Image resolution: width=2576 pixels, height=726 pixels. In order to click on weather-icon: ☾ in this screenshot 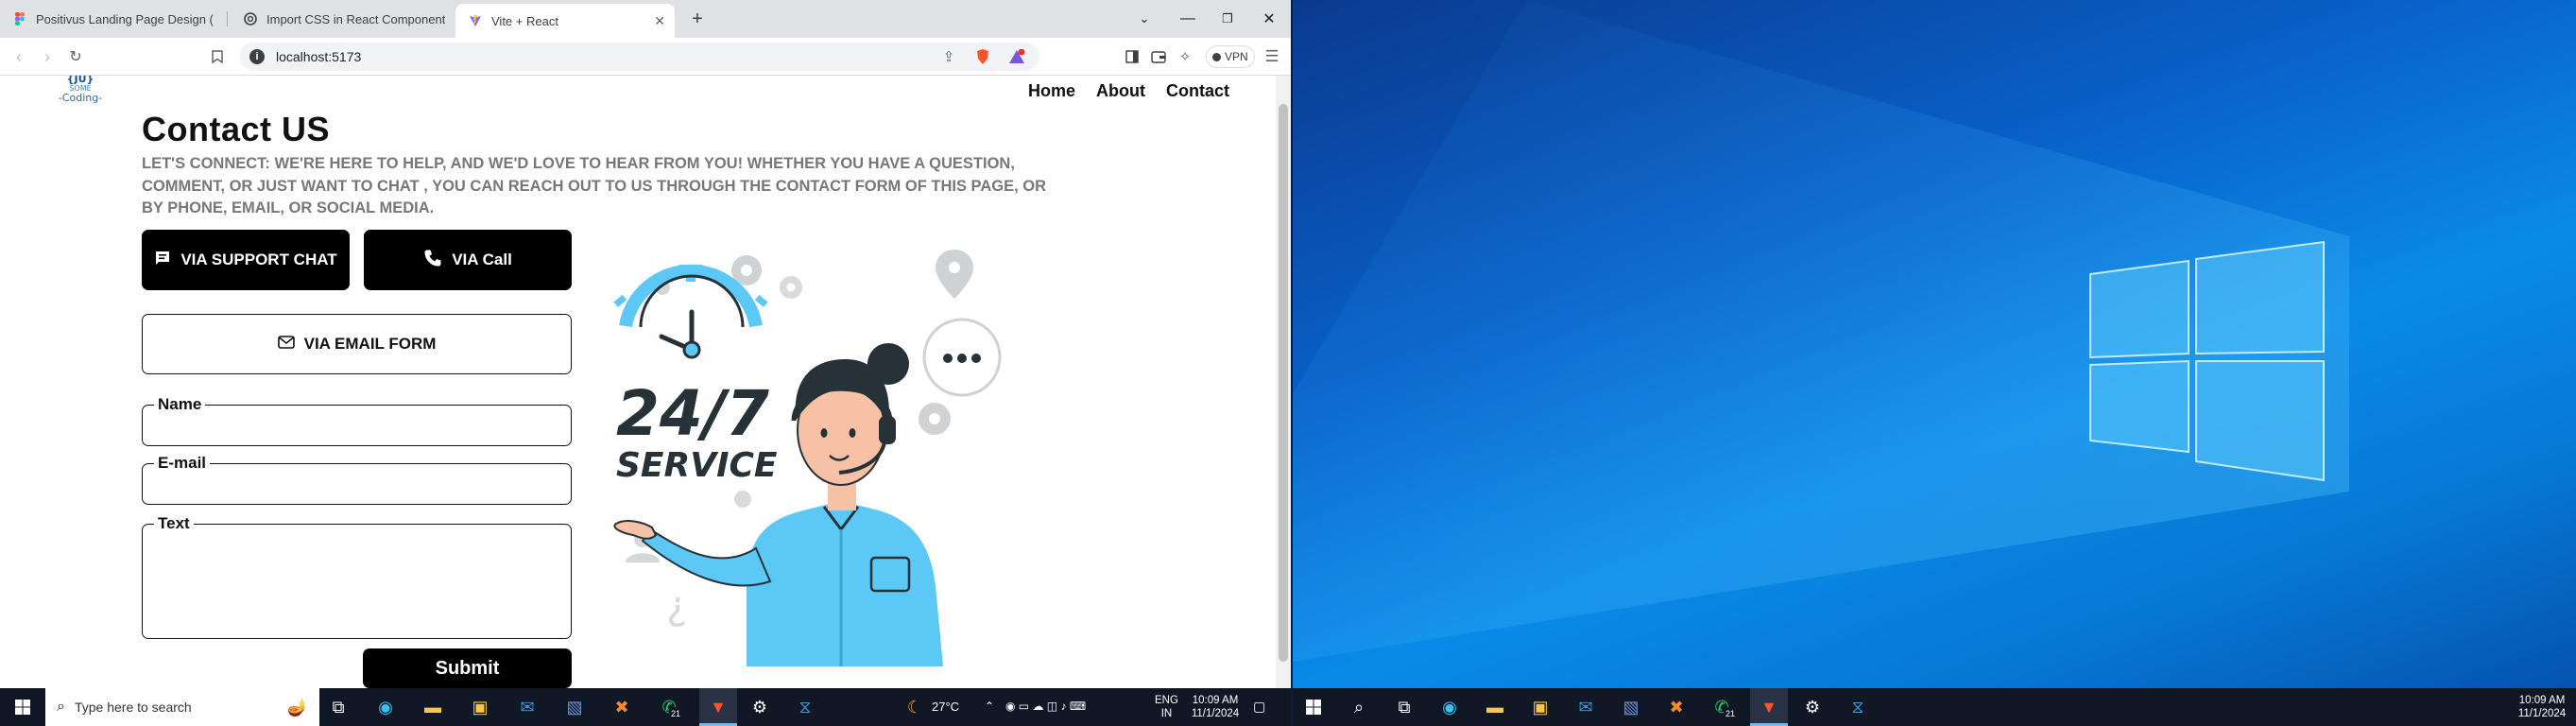, I will do `click(915, 707)`.